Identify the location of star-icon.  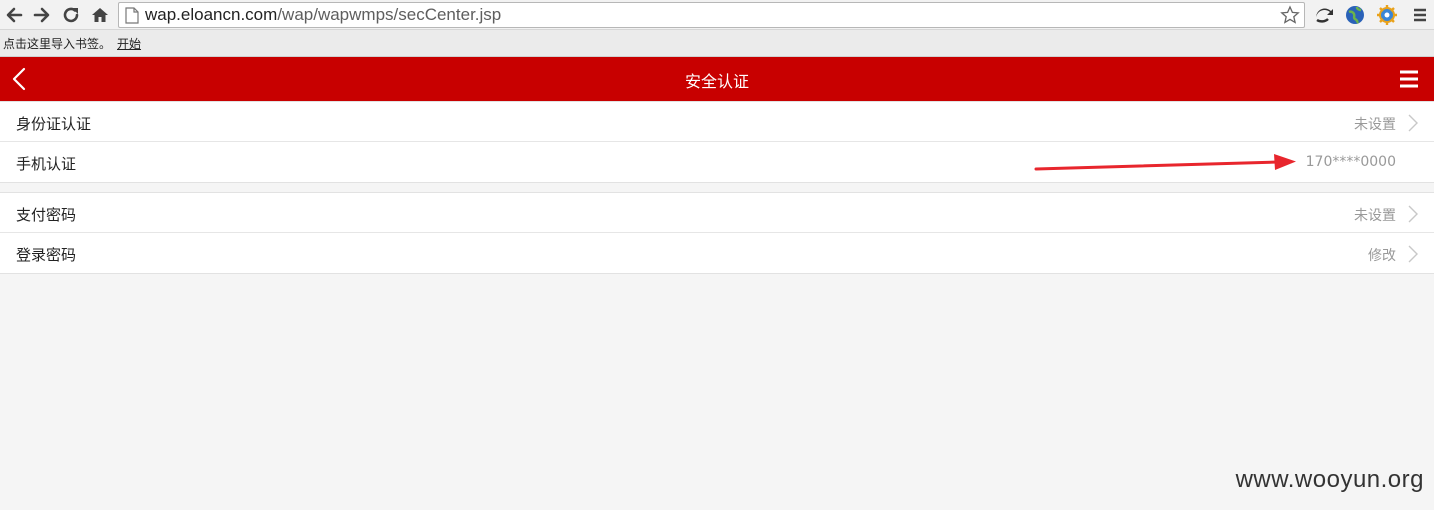
(1290, 17).